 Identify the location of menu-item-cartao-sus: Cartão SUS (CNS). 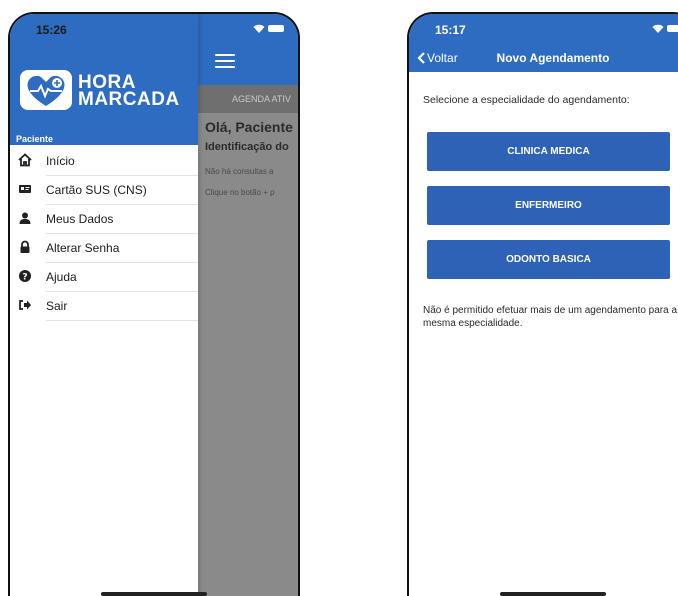
(108, 190).